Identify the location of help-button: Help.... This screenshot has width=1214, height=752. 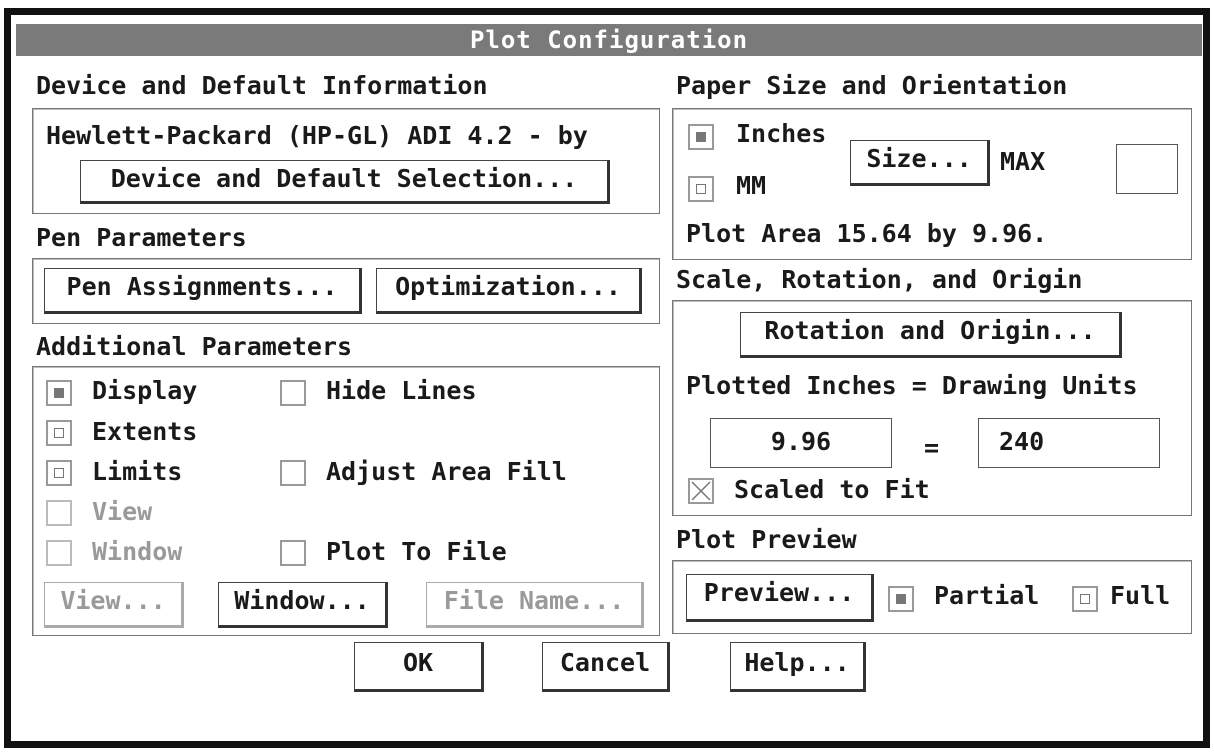
(798, 667).